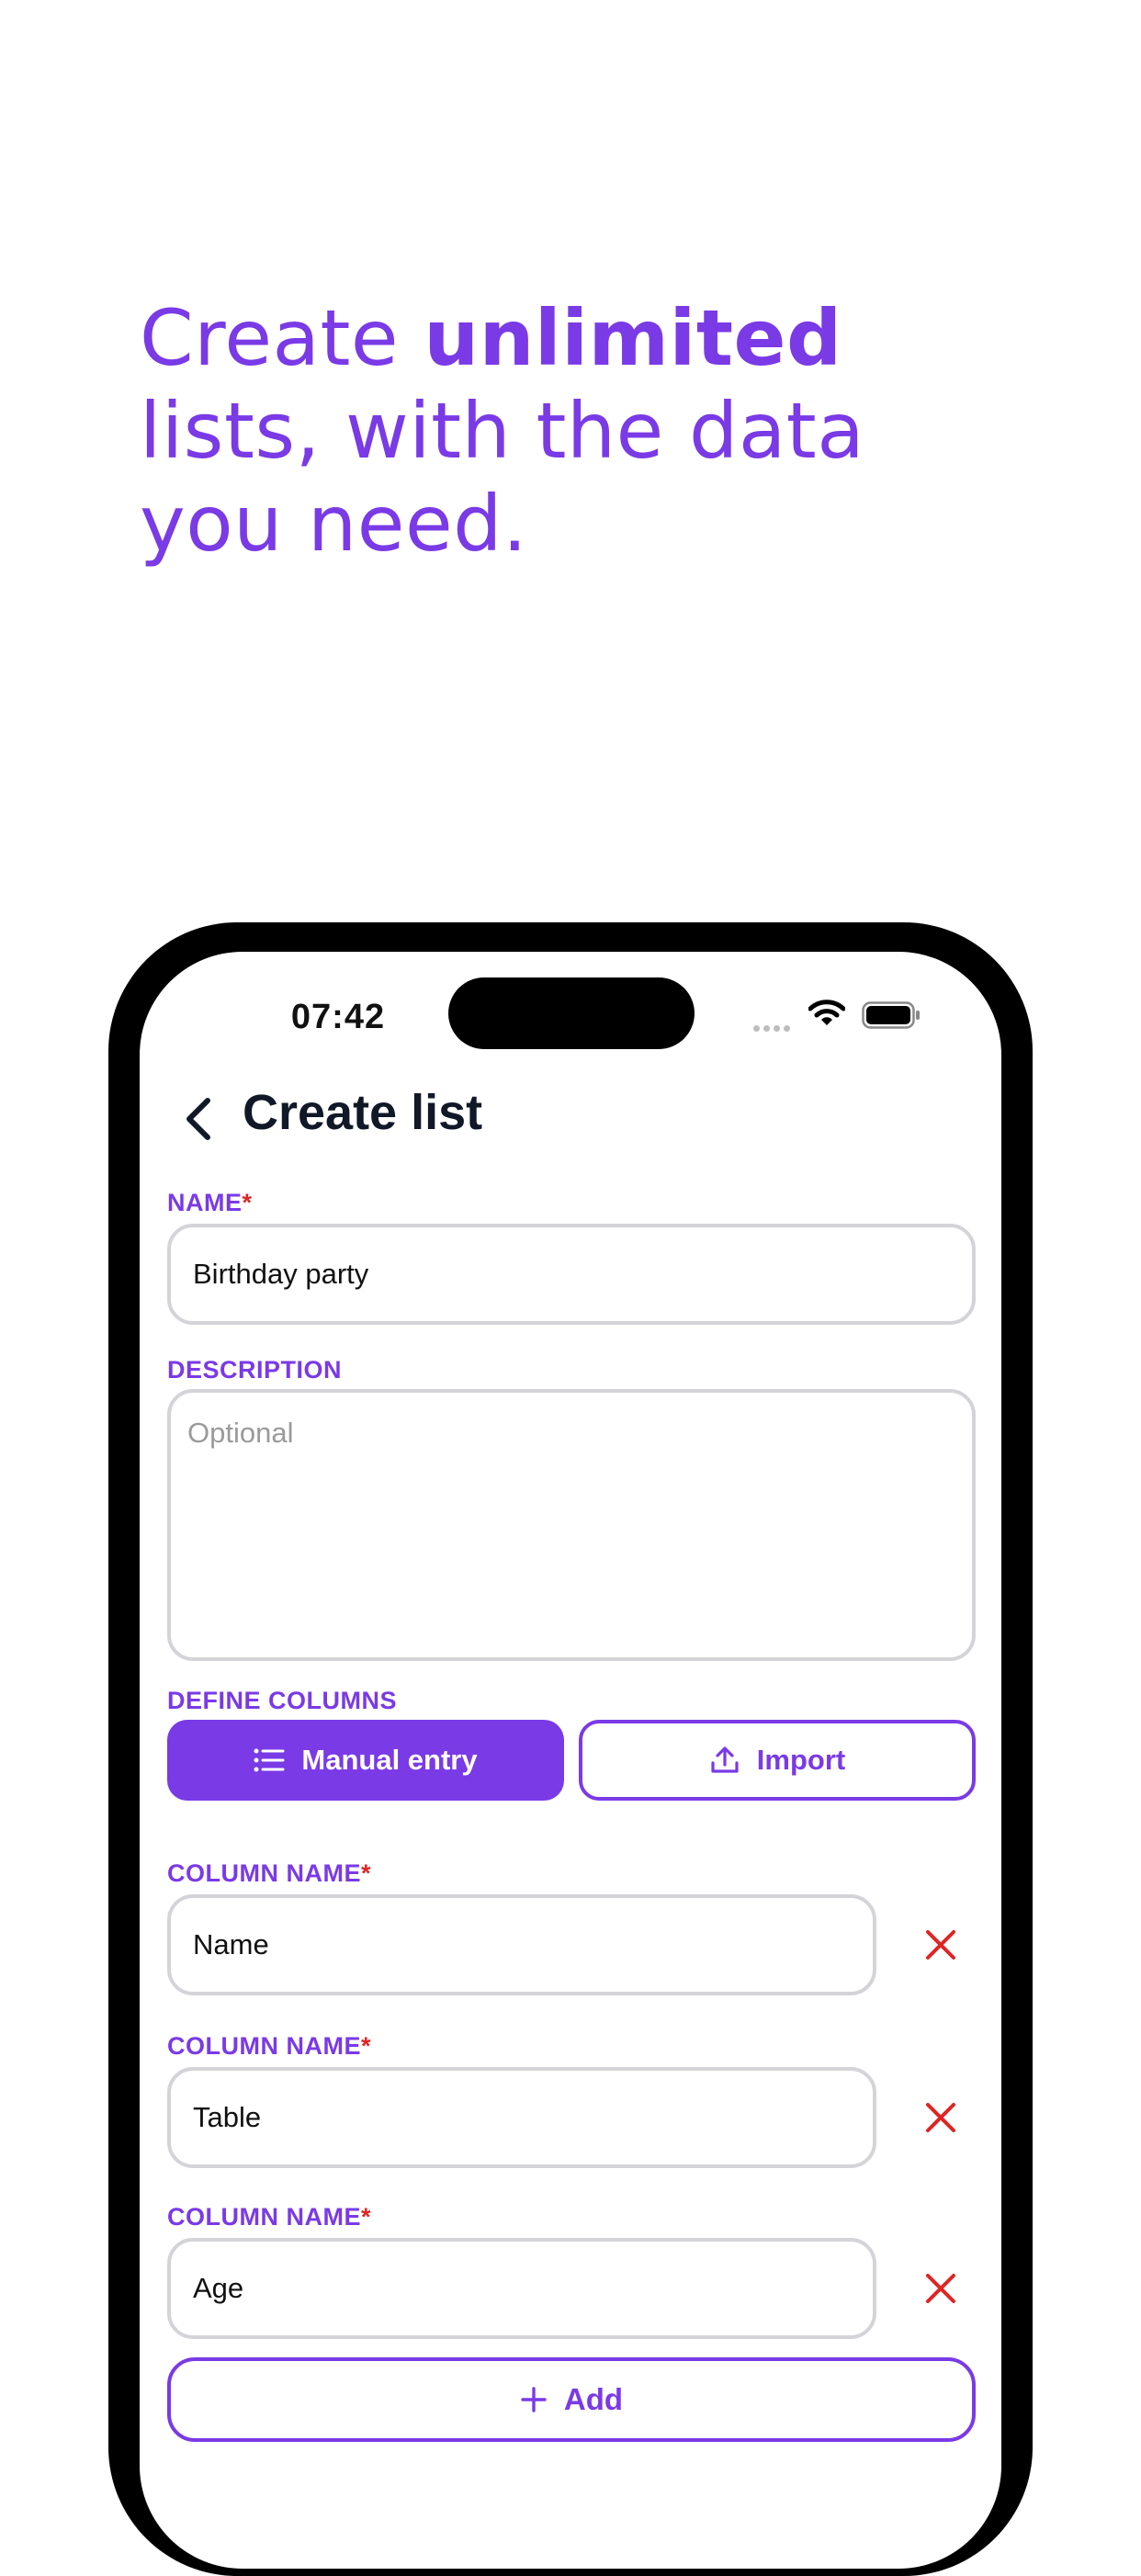 The image size is (1141, 2576). What do you see at coordinates (521, 2117) in the screenshot?
I see `column-name-field: Table` at bounding box center [521, 2117].